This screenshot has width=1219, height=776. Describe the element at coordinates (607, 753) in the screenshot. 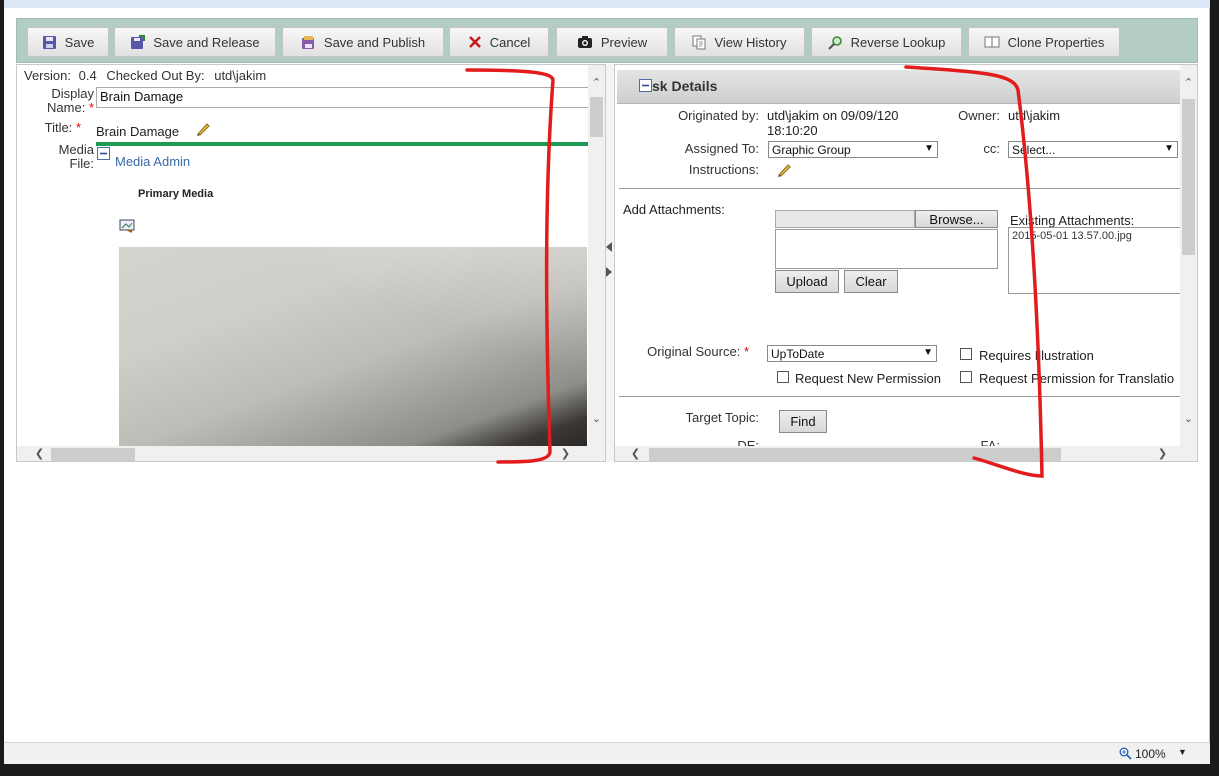

I see `status-bar: 100% ▼` at that location.